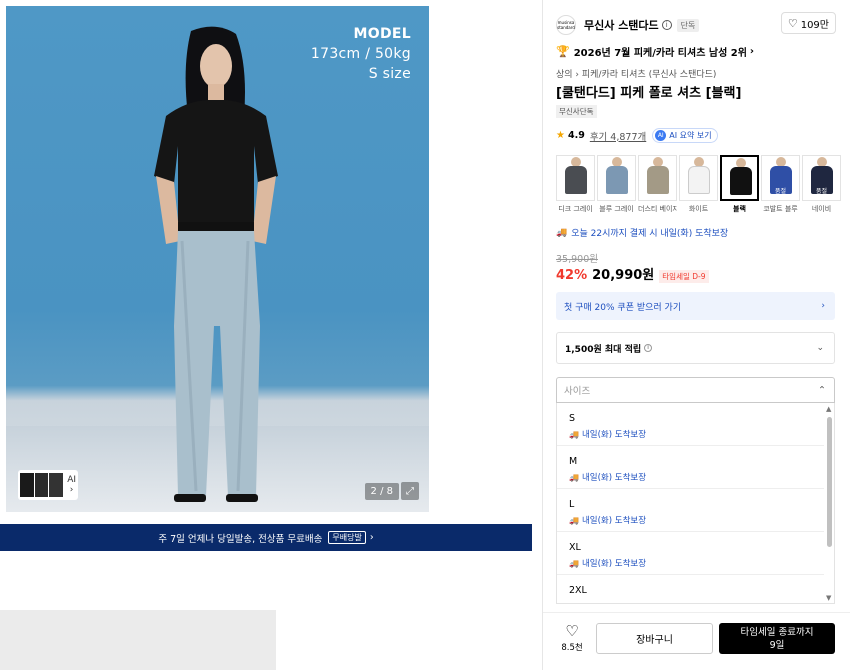 The height and width of the screenshot is (670, 850). I want to click on color-swatch: 화이트, so click(698, 184).